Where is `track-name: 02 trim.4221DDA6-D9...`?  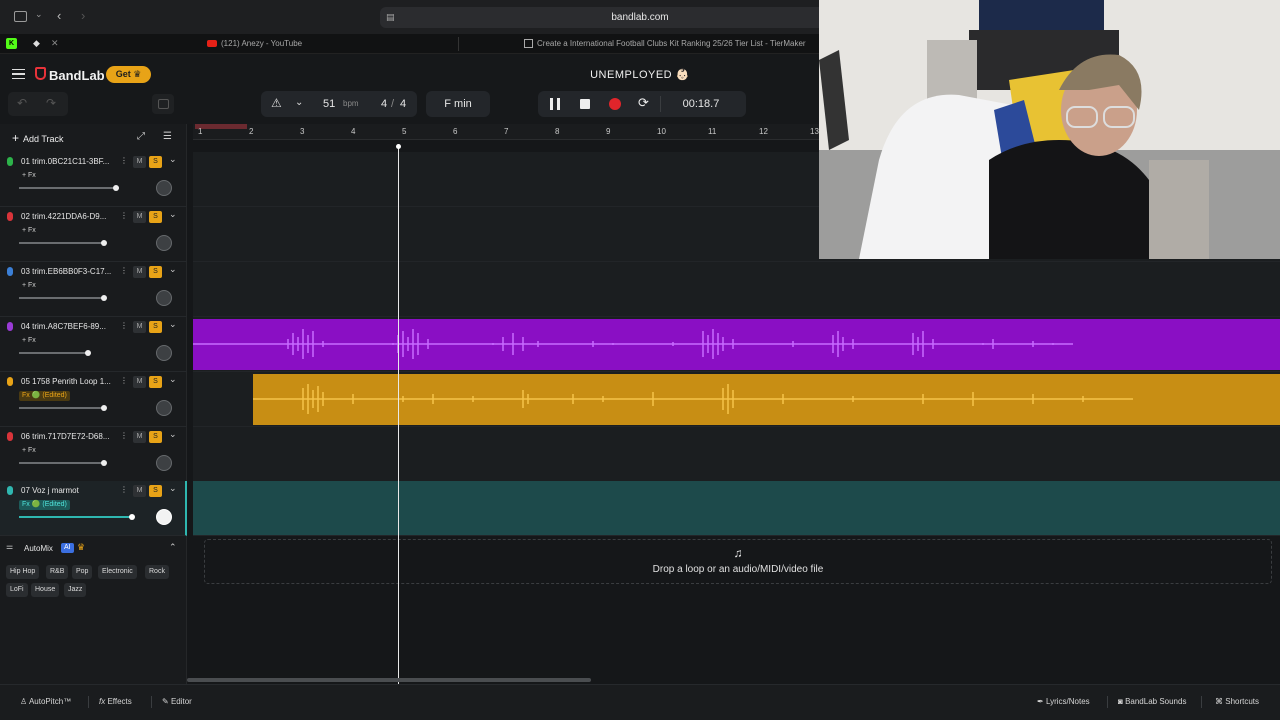 track-name: 02 trim.4221DDA6-D9... is located at coordinates (68, 216).